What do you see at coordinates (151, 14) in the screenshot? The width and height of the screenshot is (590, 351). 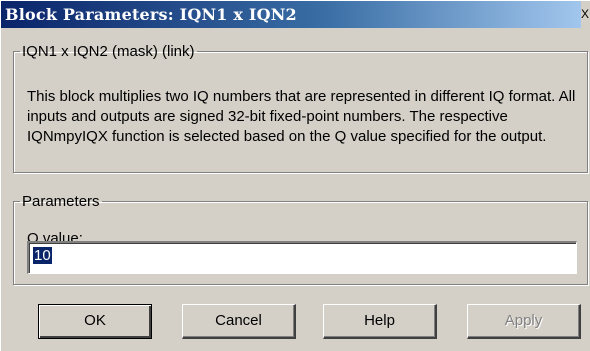 I see `window-title: Block Parameters: IQN1 x IQN2` at bounding box center [151, 14].